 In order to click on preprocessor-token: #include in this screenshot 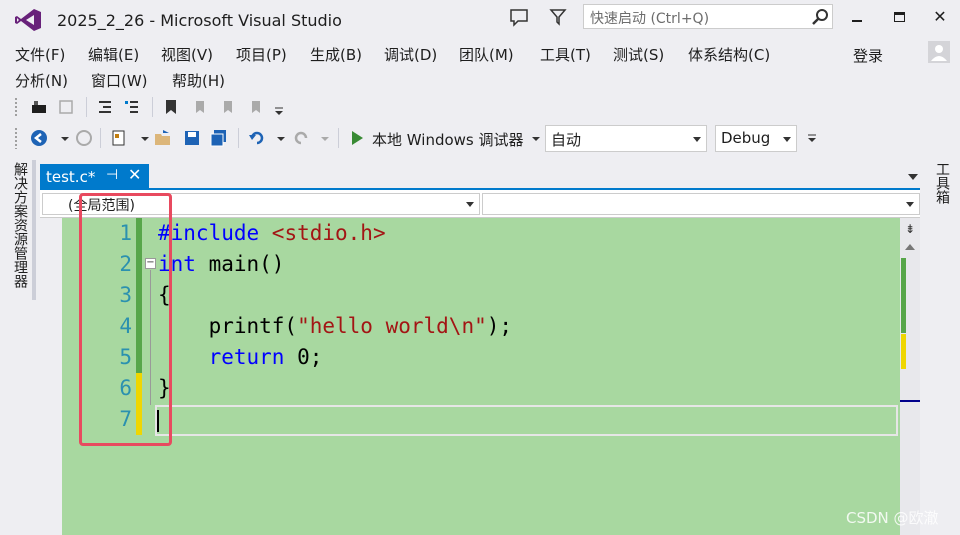, I will do `click(209, 233)`.